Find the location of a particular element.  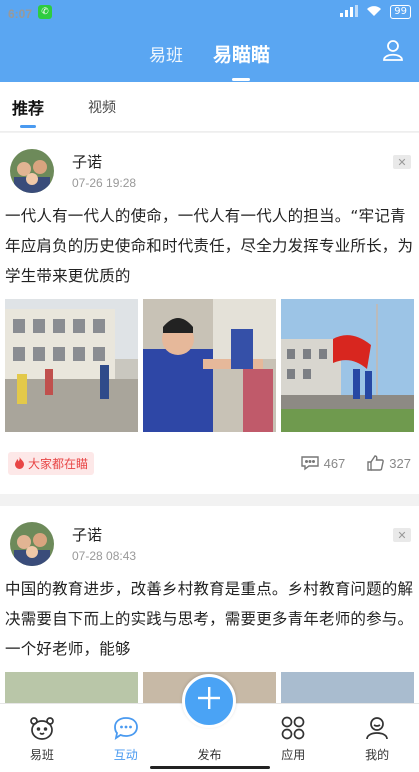

bear-icon is located at coordinates (42, 728).